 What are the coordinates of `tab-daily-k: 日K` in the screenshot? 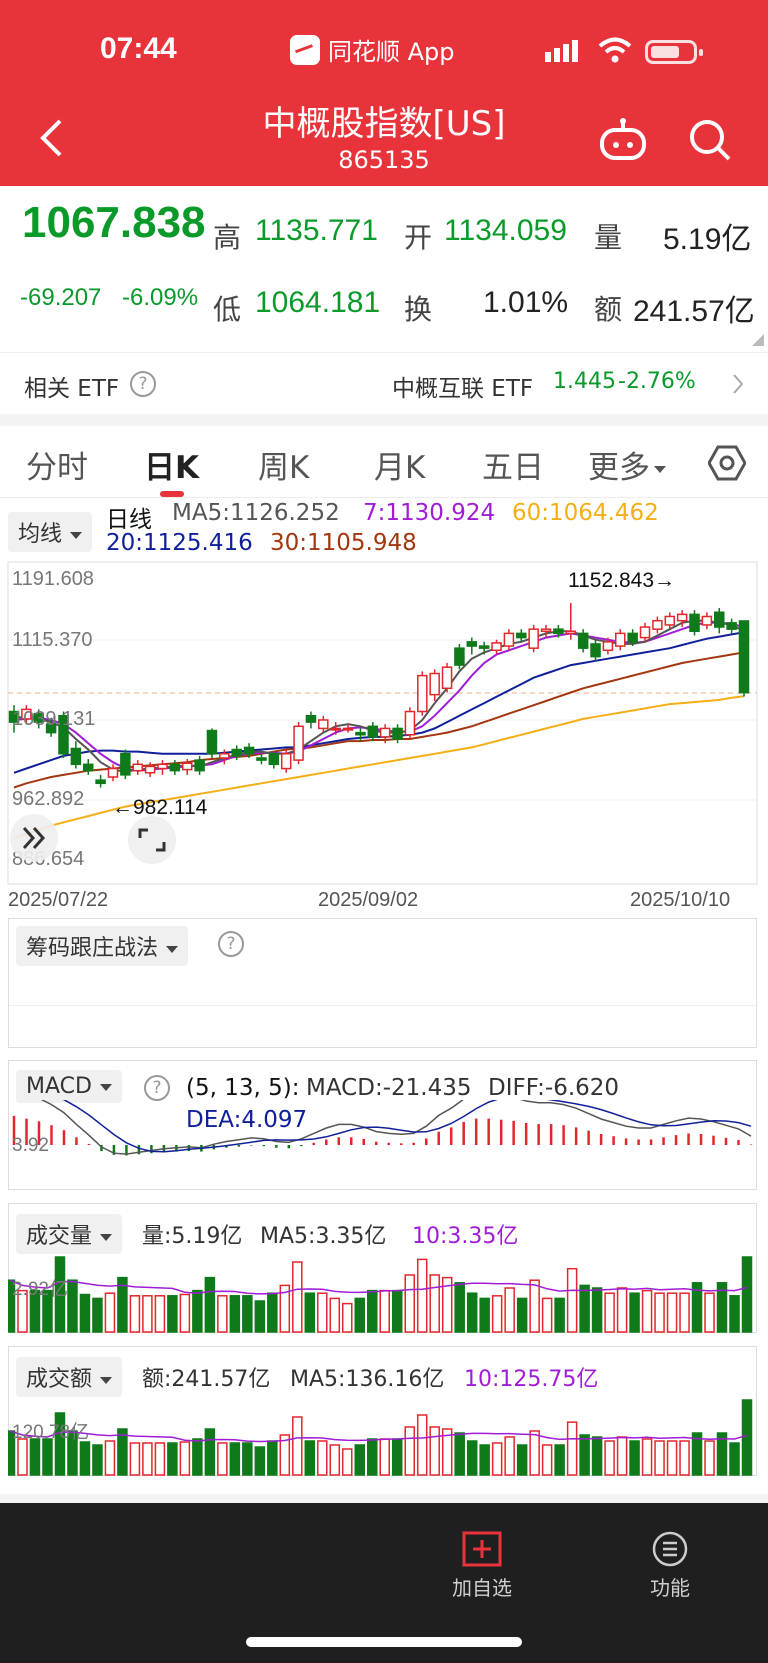 It's located at (171, 464).